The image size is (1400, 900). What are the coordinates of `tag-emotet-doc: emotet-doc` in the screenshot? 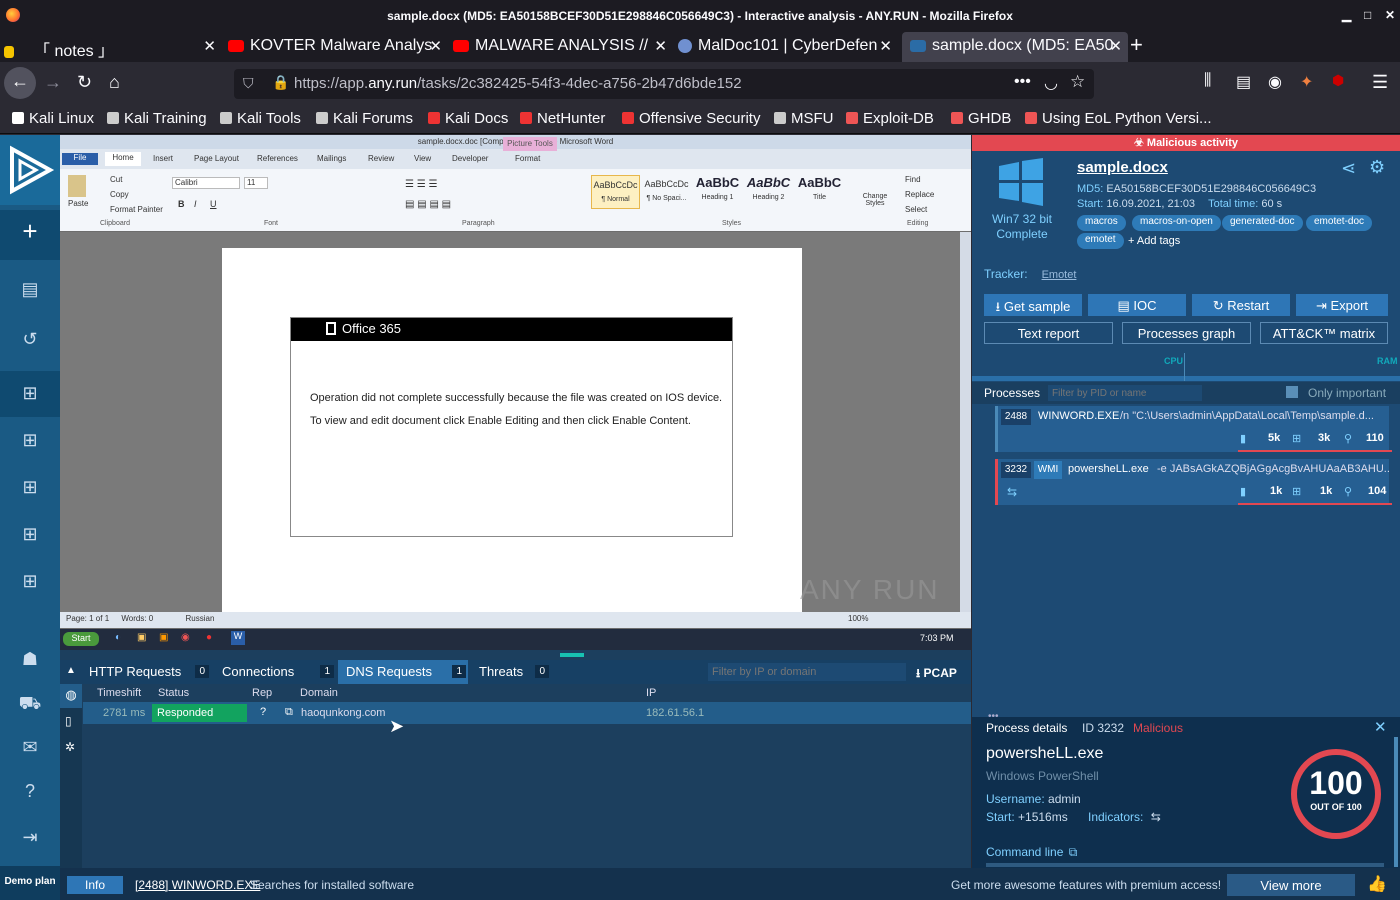 It's located at (1339, 223).